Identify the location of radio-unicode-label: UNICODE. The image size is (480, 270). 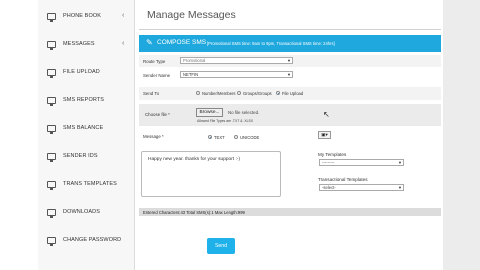
(250, 137).